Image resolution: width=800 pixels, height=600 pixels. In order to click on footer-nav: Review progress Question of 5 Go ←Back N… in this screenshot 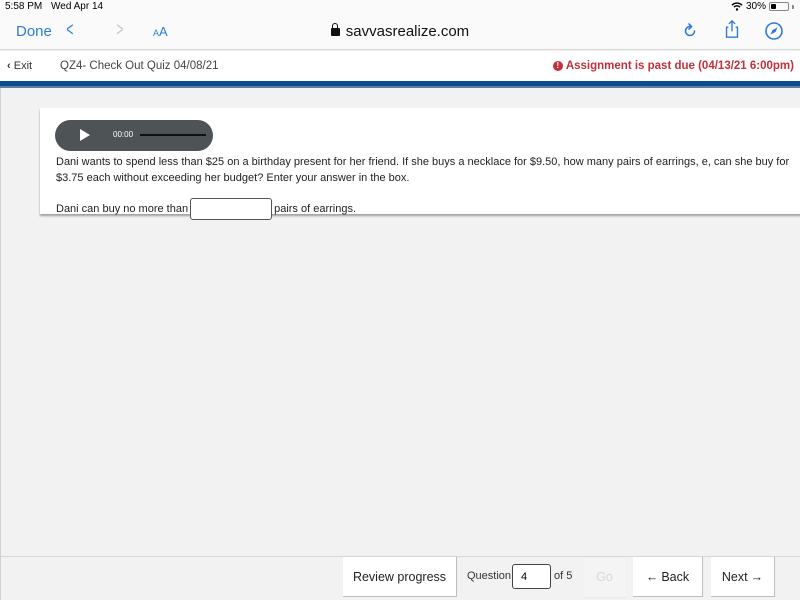, I will do `click(400, 578)`.